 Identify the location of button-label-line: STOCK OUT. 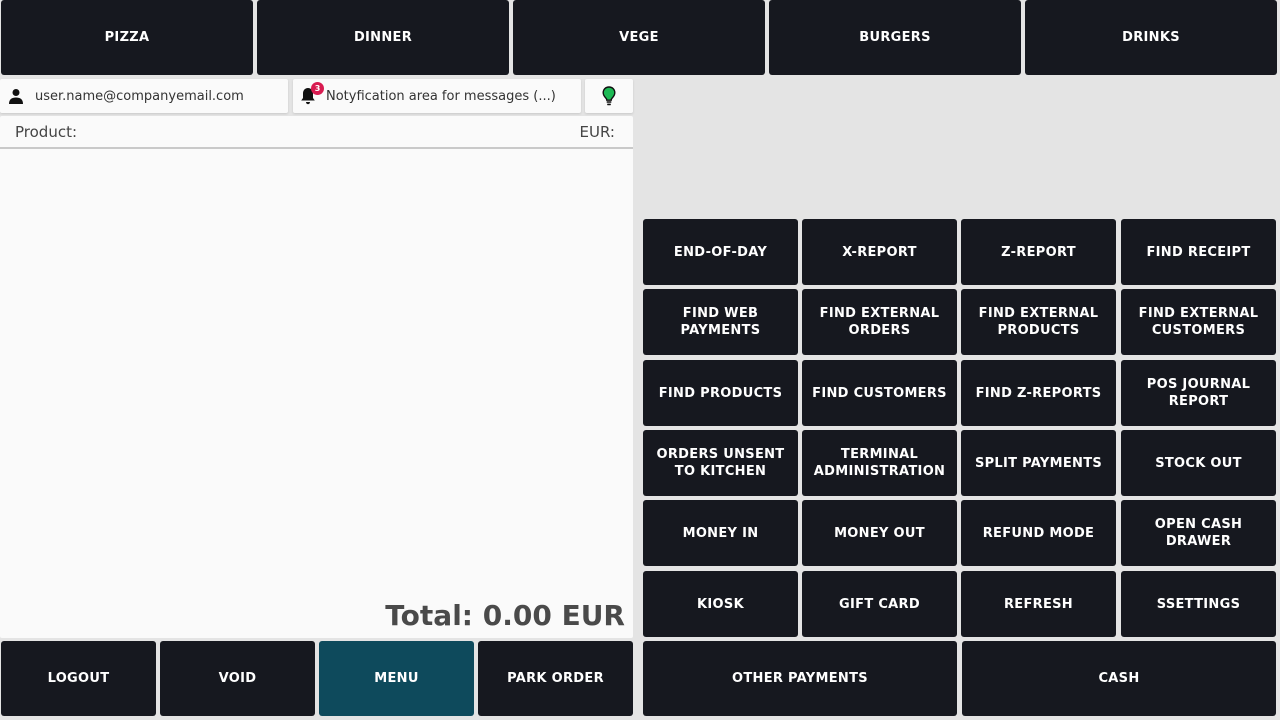
(1198, 463).